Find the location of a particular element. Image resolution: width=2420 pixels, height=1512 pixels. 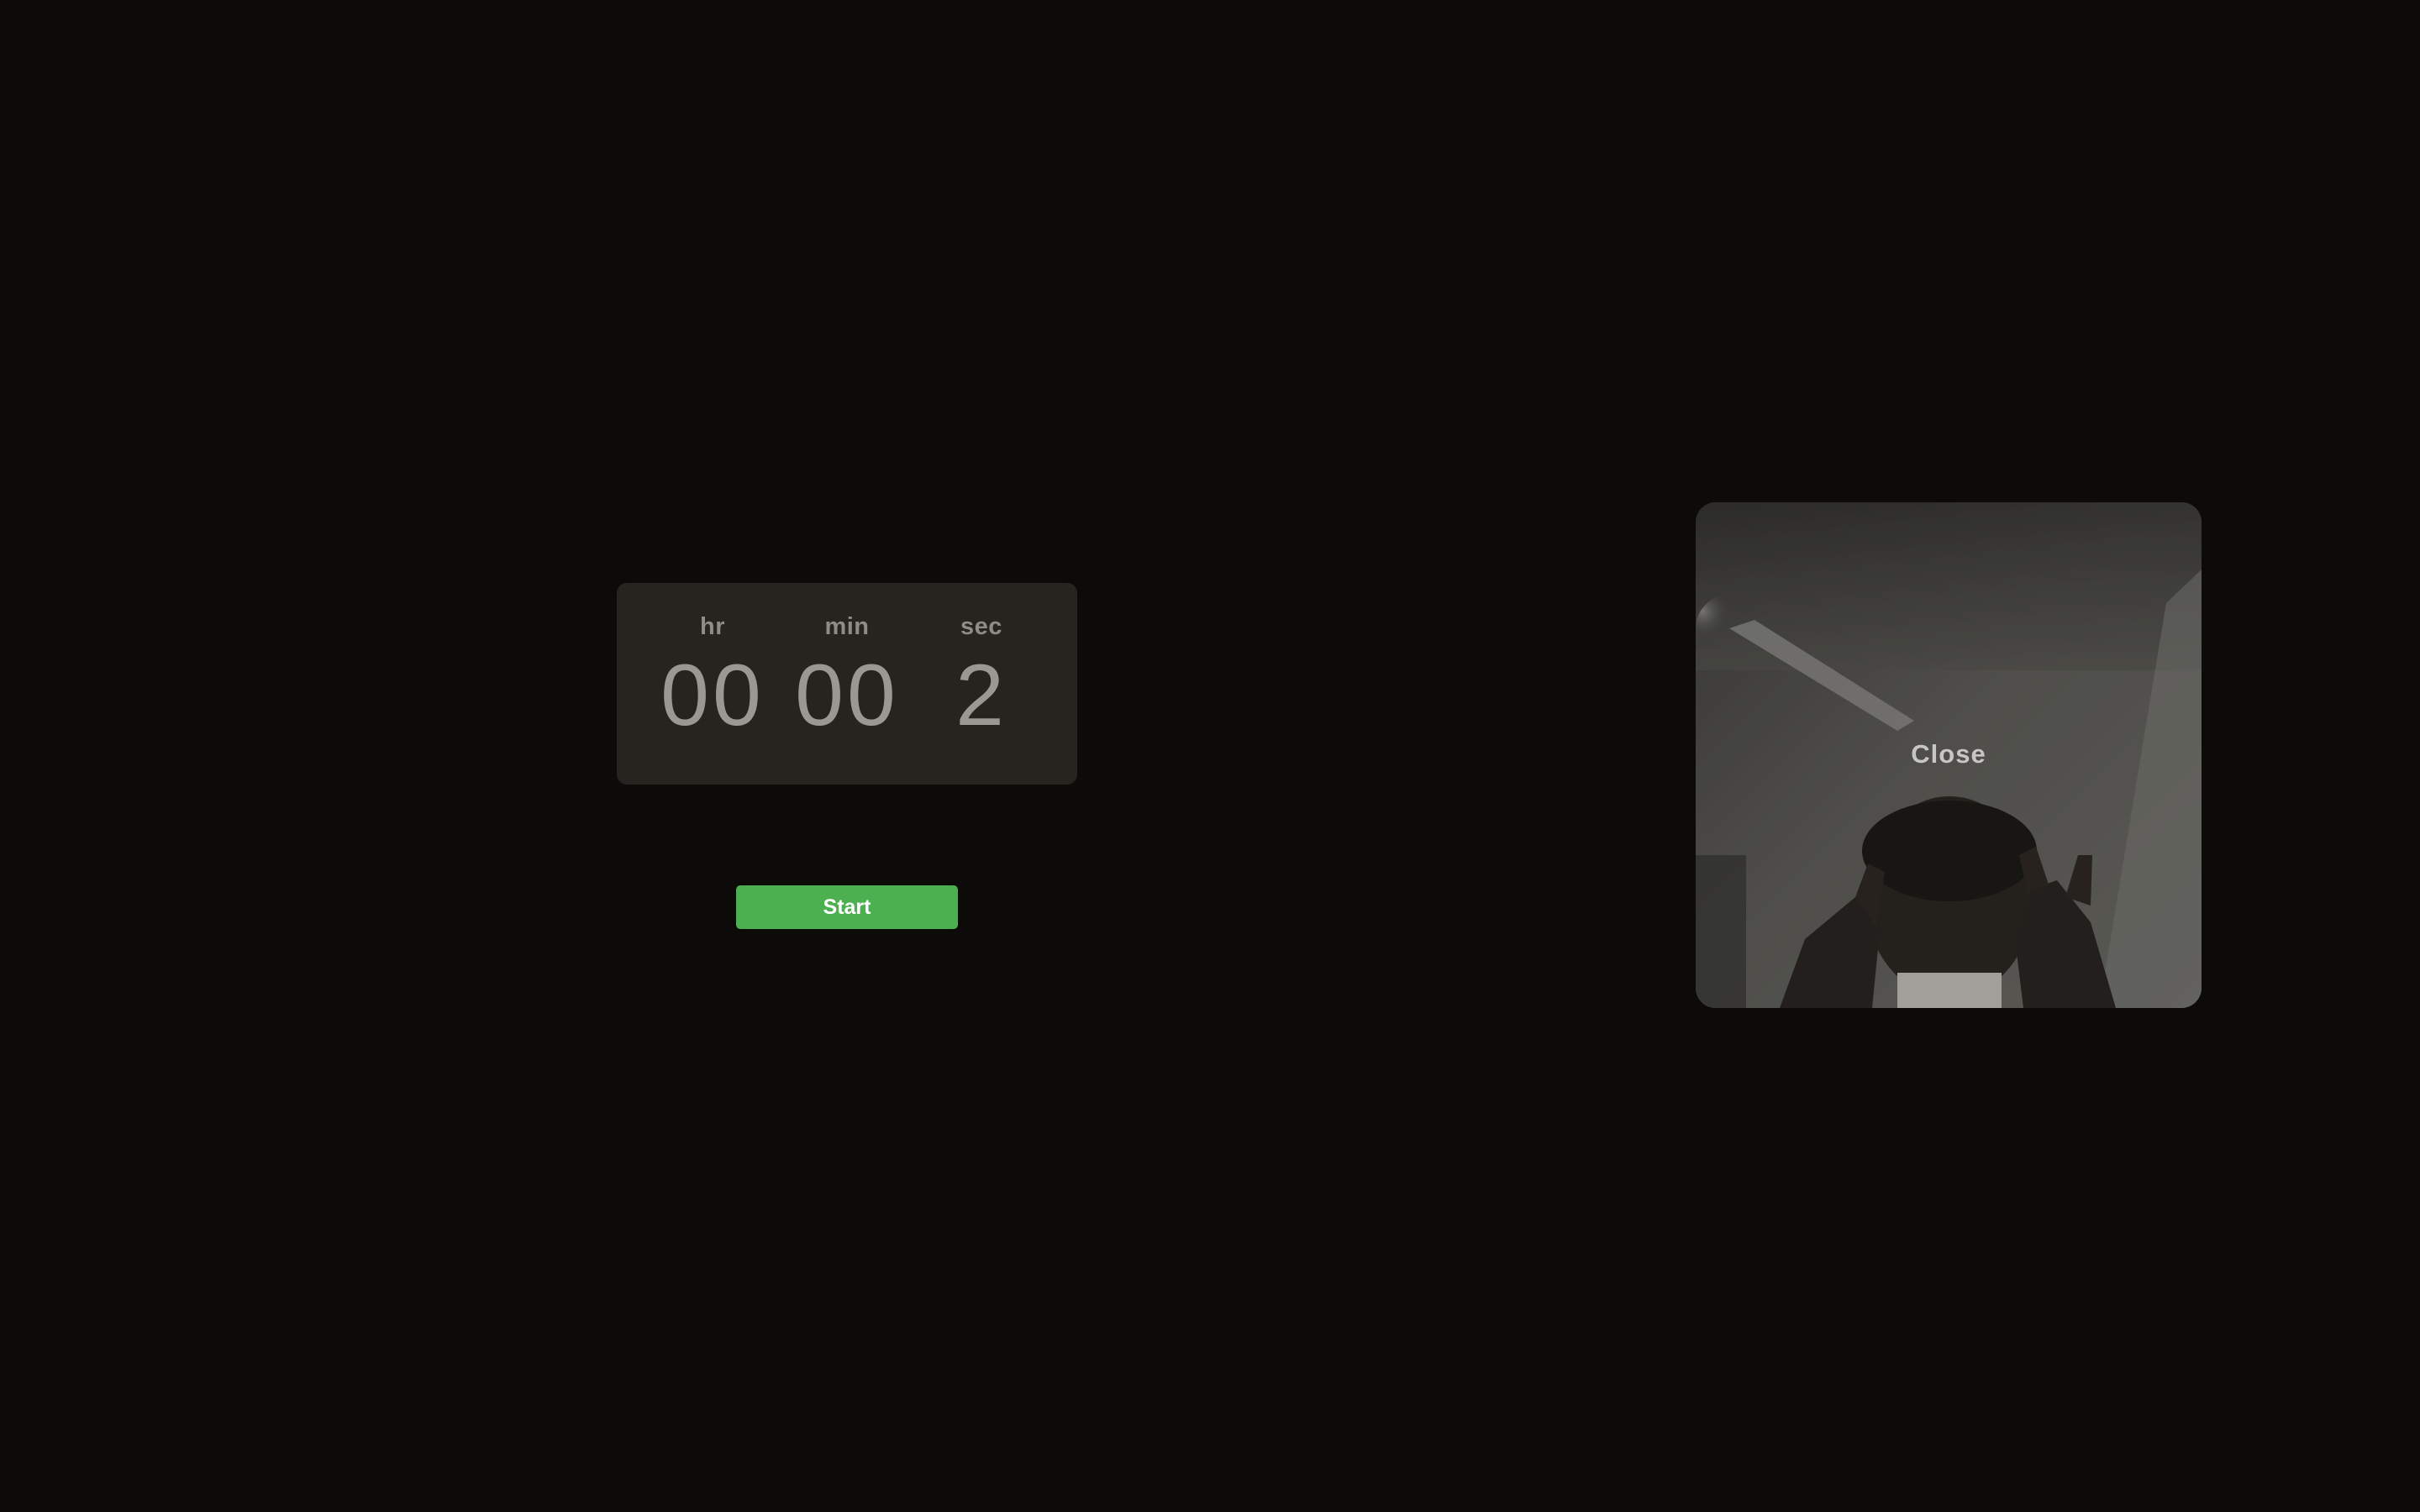

minutes-value: 00 is located at coordinates (847, 695).